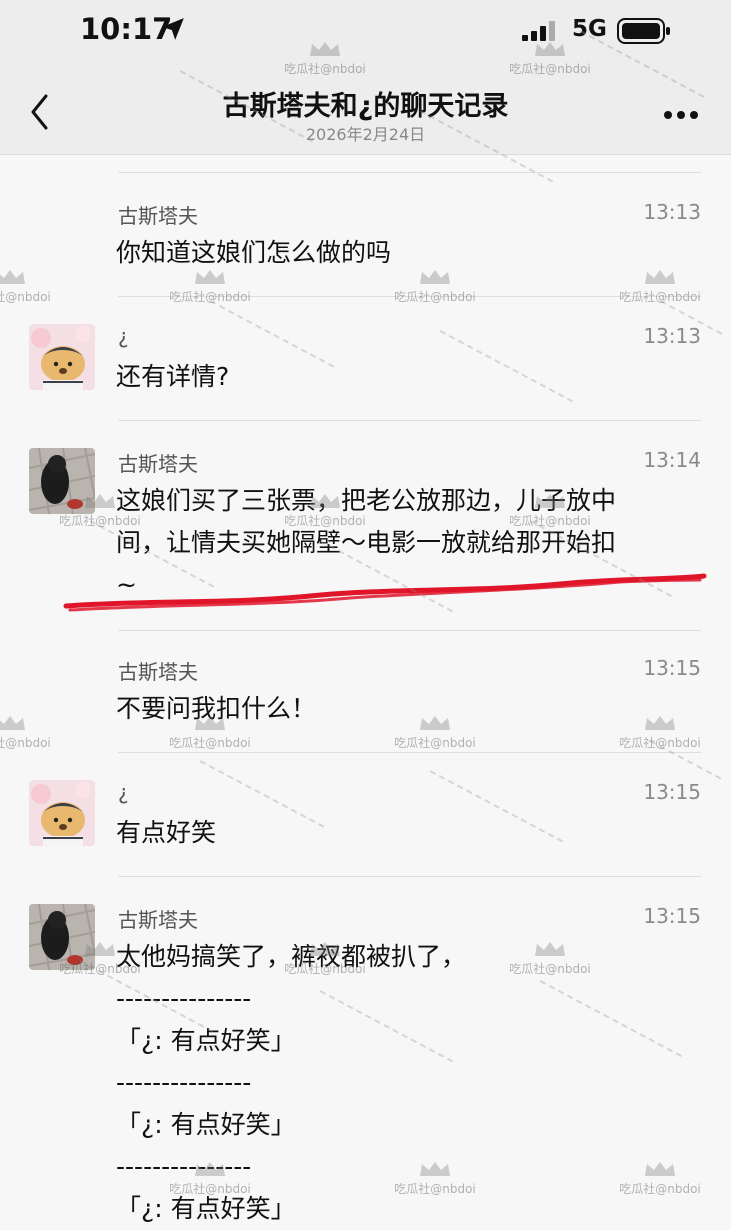 The width and height of the screenshot is (731, 1230). What do you see at coordinates (206, 1124) in the screenshot?
I see `quoted-message: 「¿: 有点好笑」` at bounding box center [206, 1124].